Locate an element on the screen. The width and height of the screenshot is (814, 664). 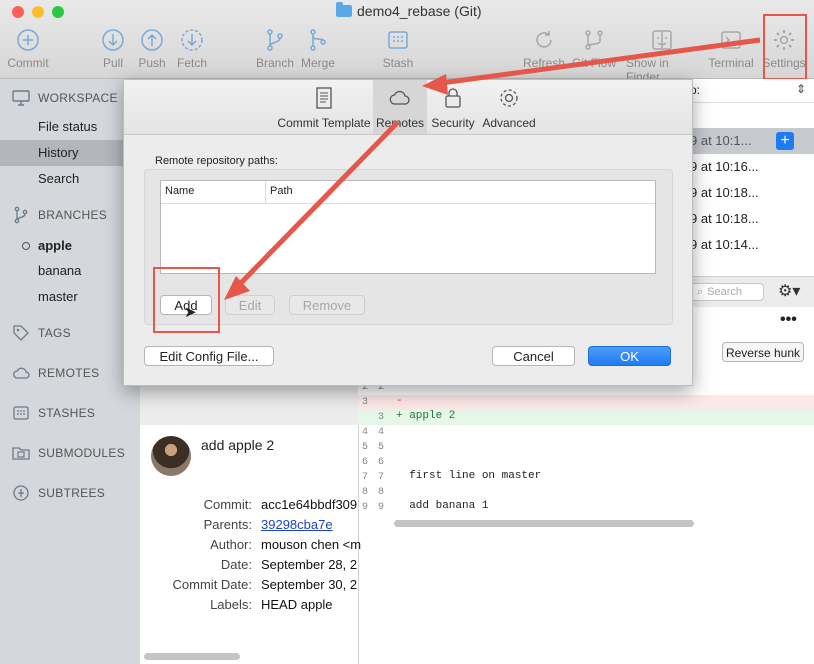
sidebar-section-branches: BRANCHES is located at coordinates (59, 215).